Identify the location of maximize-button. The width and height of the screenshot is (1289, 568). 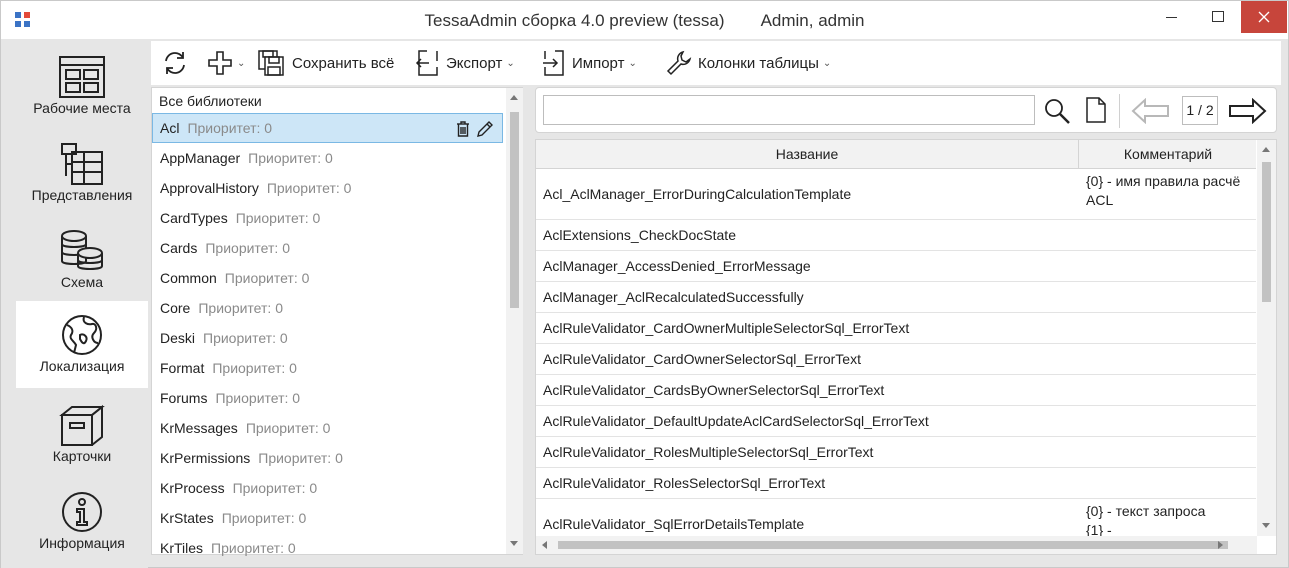
(1218, 17).